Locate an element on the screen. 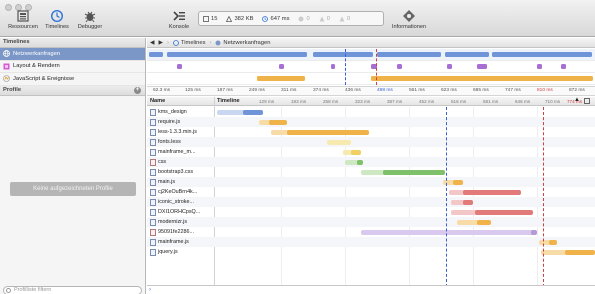 The height and width of the screenshot is (294, 595). breadcrumb-network-requests: Netzwerkanfragen is located at coordinates (246, 43).